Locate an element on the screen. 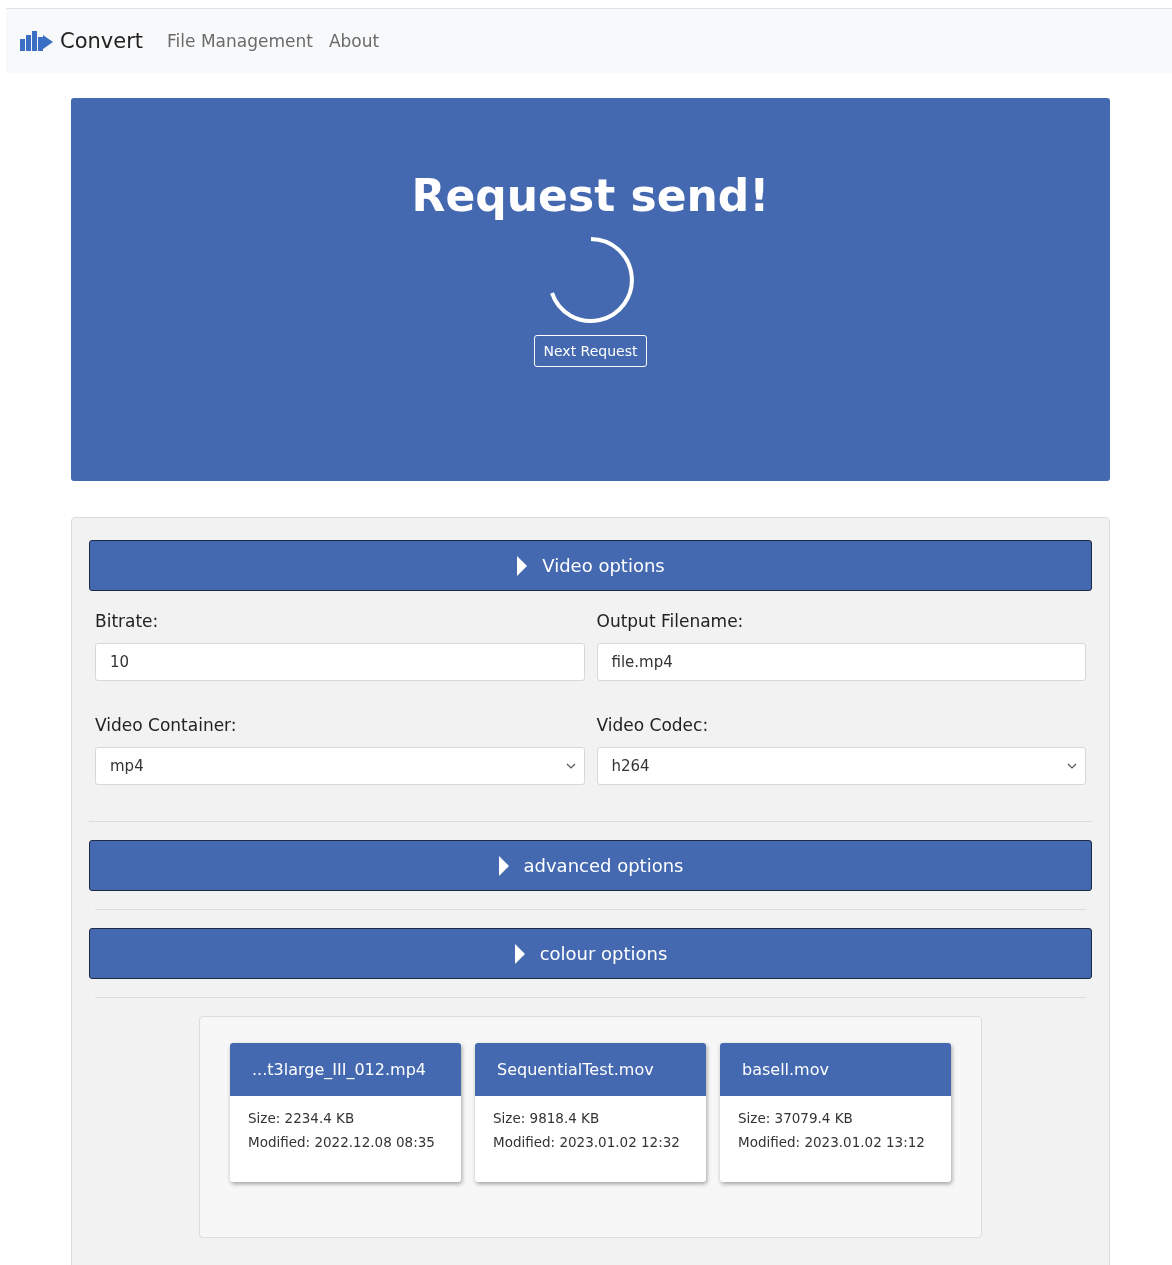 This screenshot has height=1265, width=1172. file-card: SequentialTest.mov Size: 9818.4 KB Modified: 2023.01.02 12:32 is located at coordinates (590, 1112).